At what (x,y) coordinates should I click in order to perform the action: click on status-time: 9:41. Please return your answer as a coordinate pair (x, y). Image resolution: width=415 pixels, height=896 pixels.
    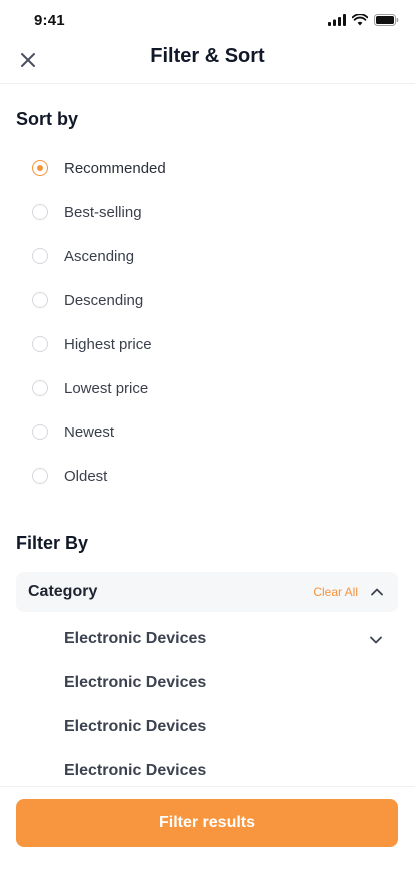
    Looking at the image, I should click on (49, 20).